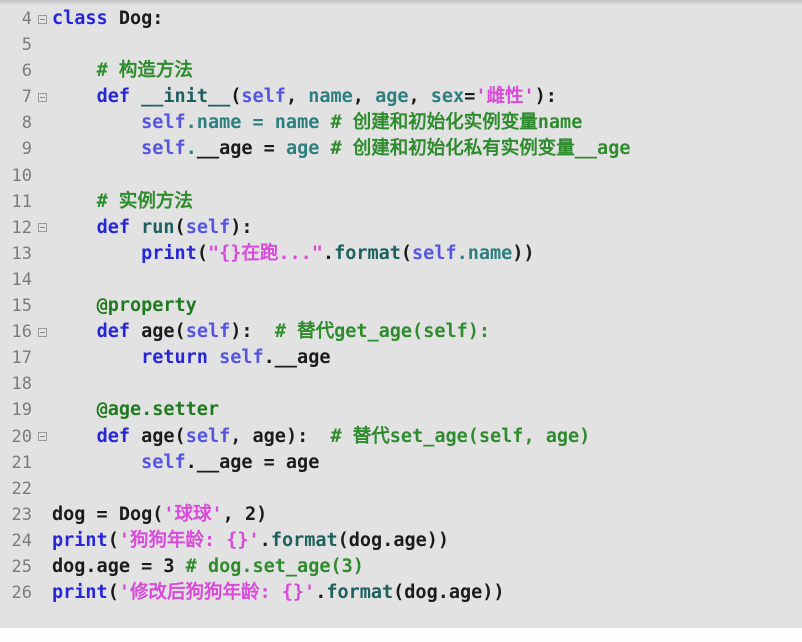 This screenshot has width=802, height=642. Describe the element at coordinates (480, 149) in the screenshot. I see `token-com: # 创建和初始化私有实例变量__age` at that location.